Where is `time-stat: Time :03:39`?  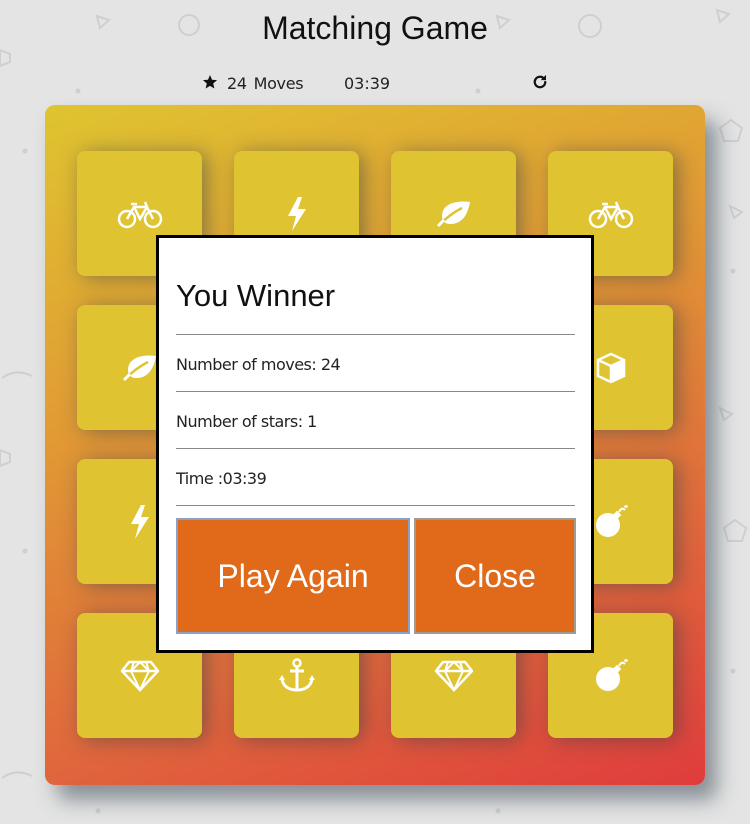 time-stat: Time :03:39 is located at coordinates (221, 478).